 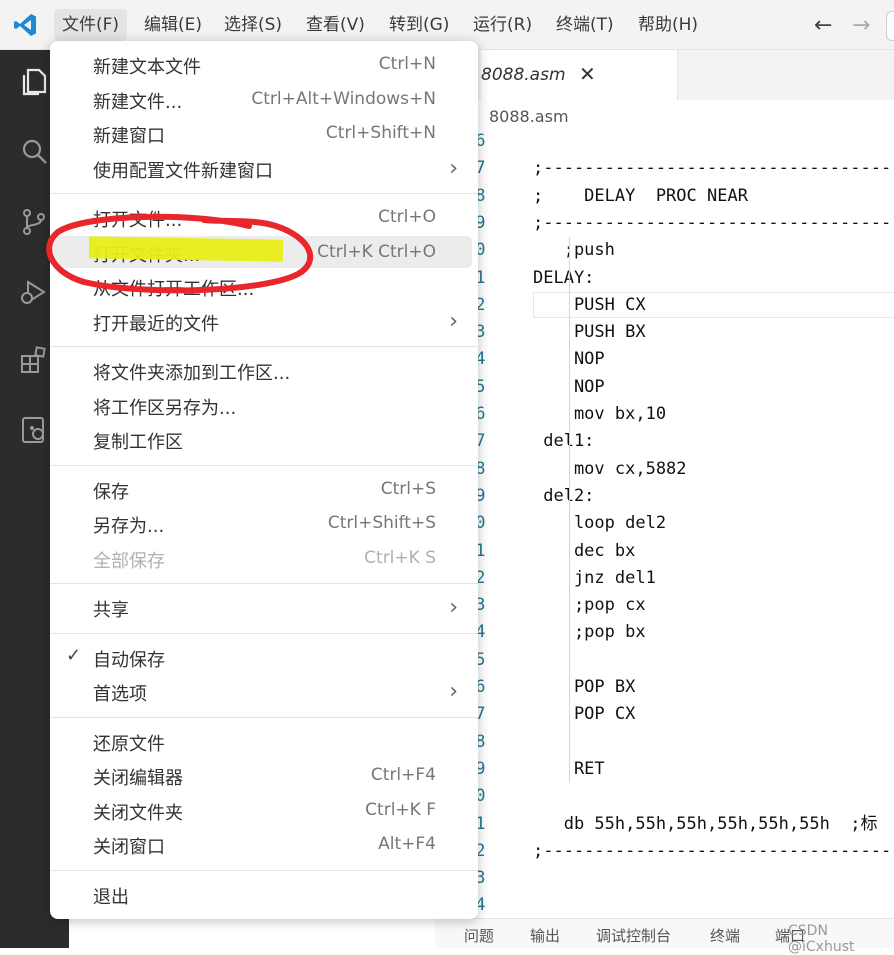 What do you see at coordinates (664, 359) in the screenshot?
I see `code-line: 64 NOP` at bounding box center [664, 359].